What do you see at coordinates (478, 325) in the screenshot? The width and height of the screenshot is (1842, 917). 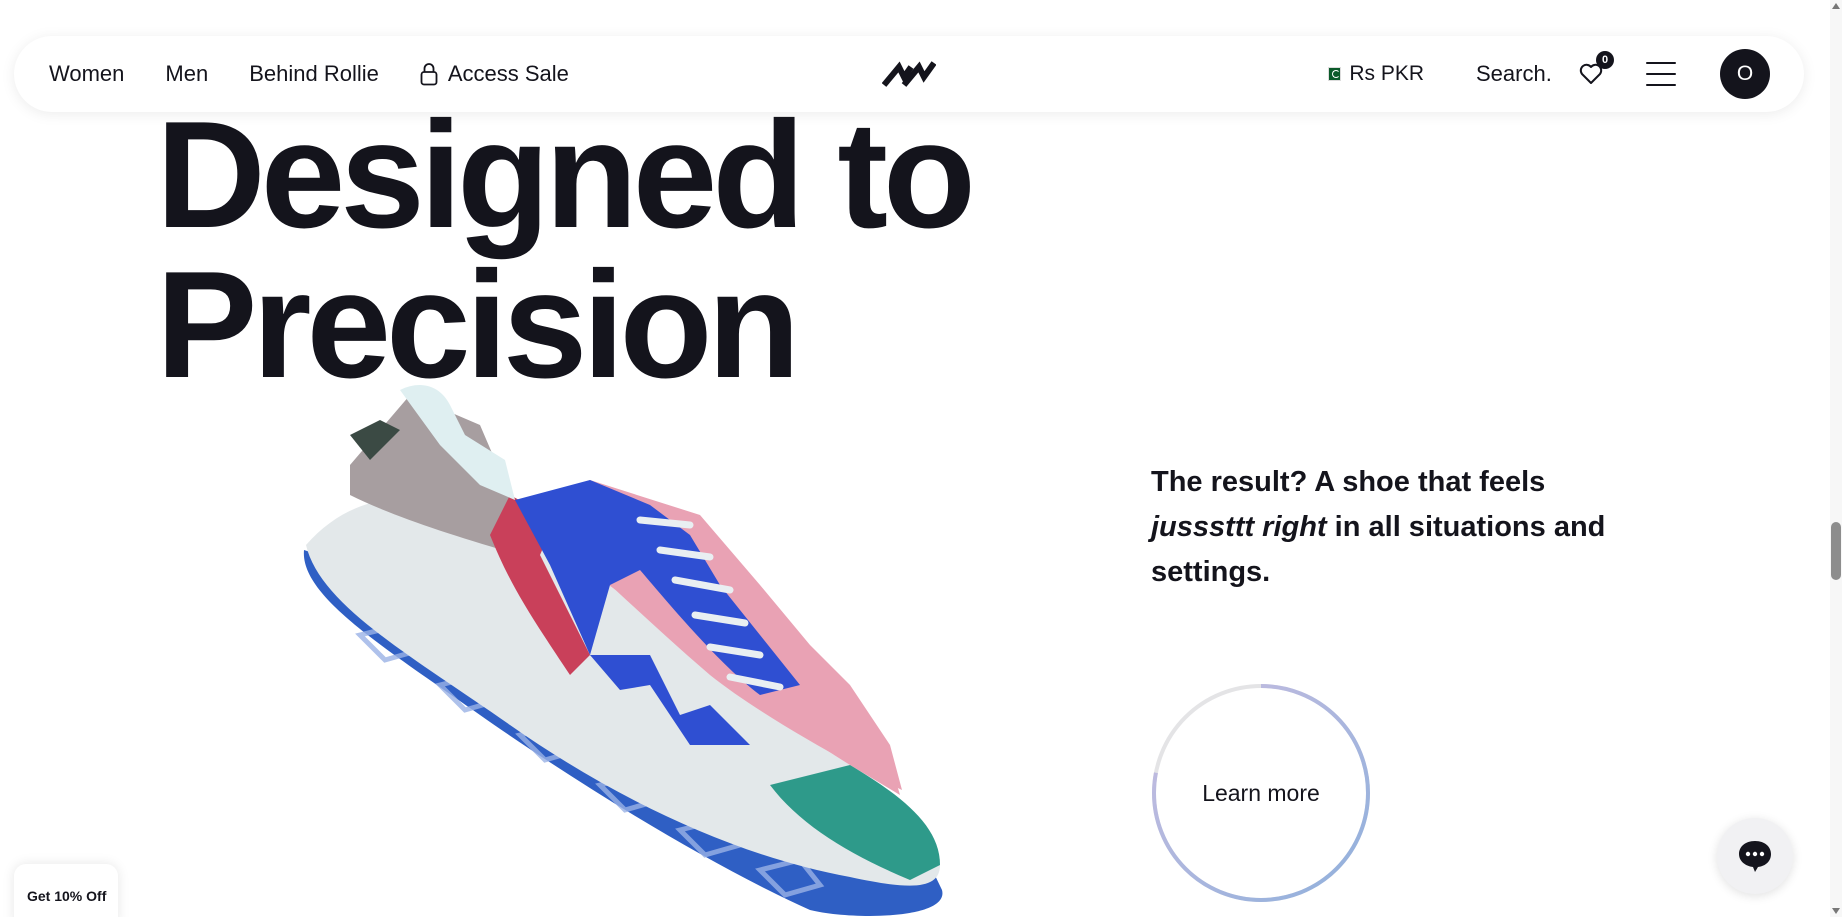 I see `hero-title-line: Precision` at bounding box center [478, 325].